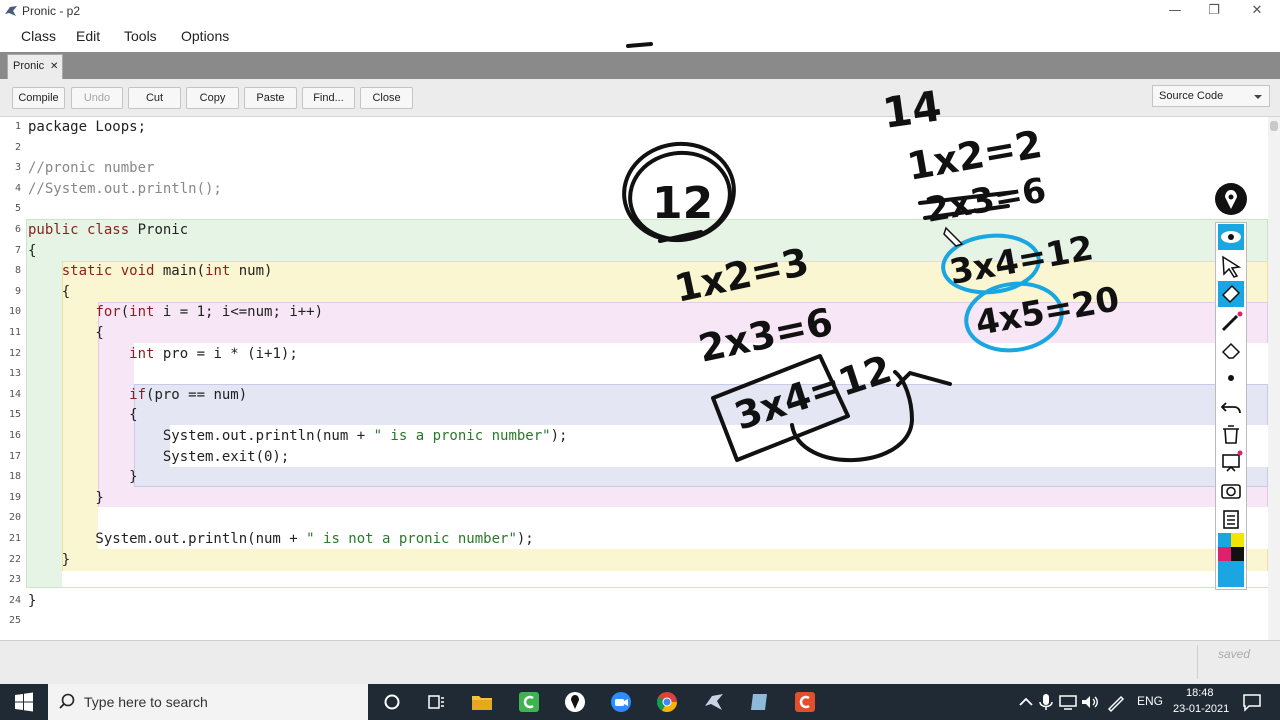  I want to click on board-button, so click(1231, 462).